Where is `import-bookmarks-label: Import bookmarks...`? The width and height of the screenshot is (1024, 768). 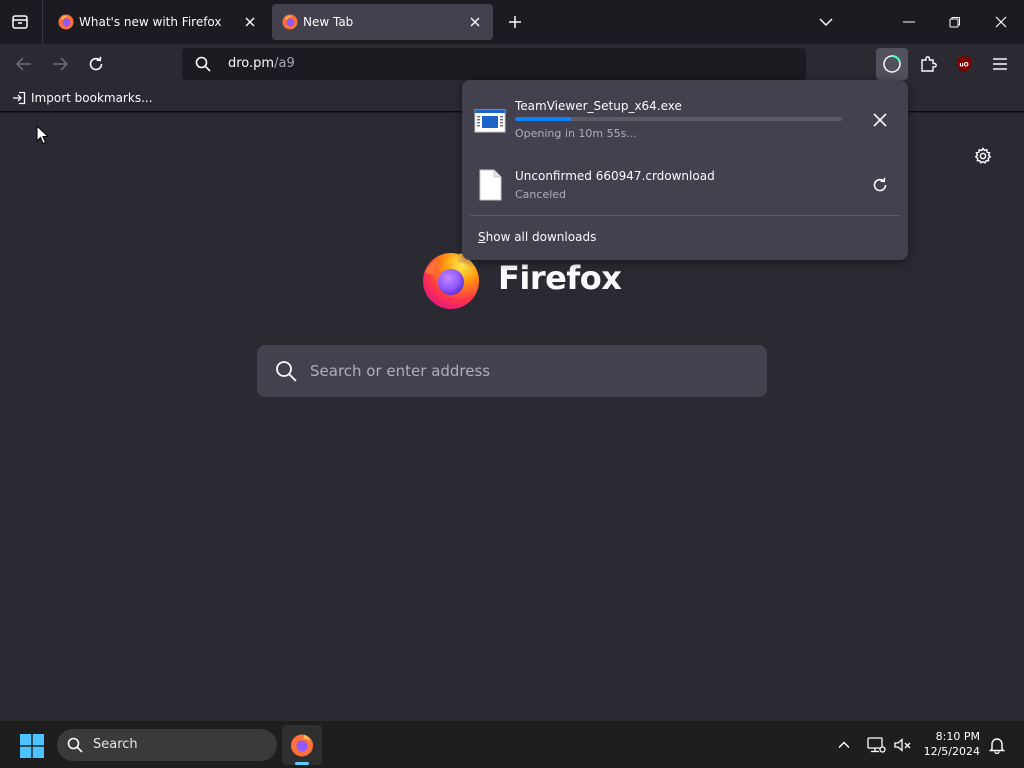 import-bookmarks-label: Import bookmarks... is located at coordinates (92, 98).